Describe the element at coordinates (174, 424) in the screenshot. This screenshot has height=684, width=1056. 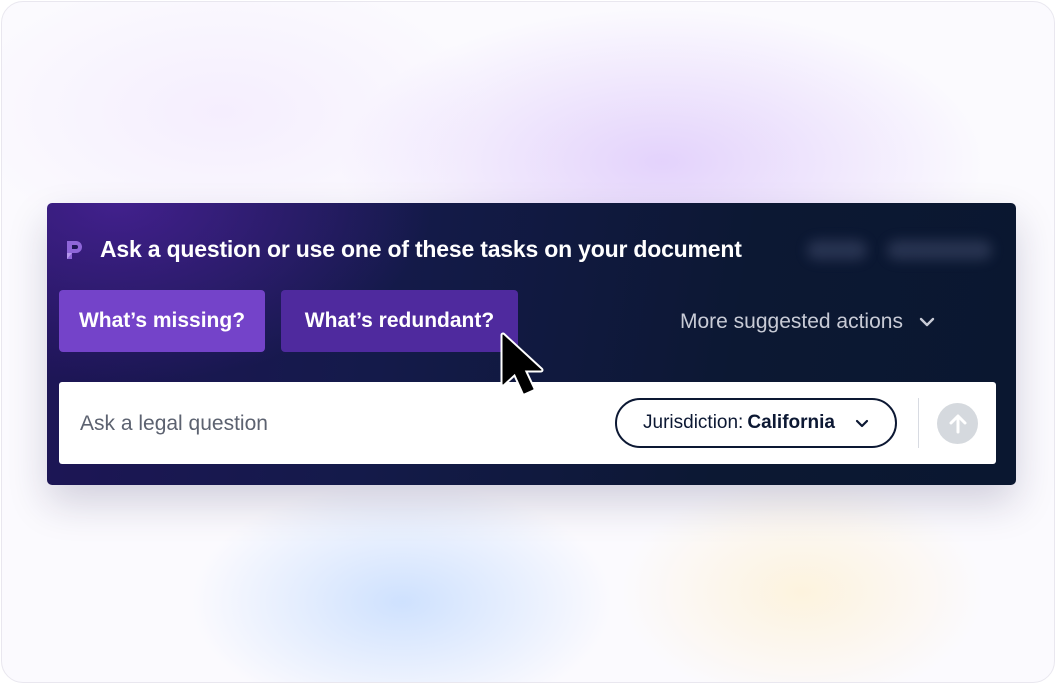
I see `legal-question-input: Ask a legal question` at that location.